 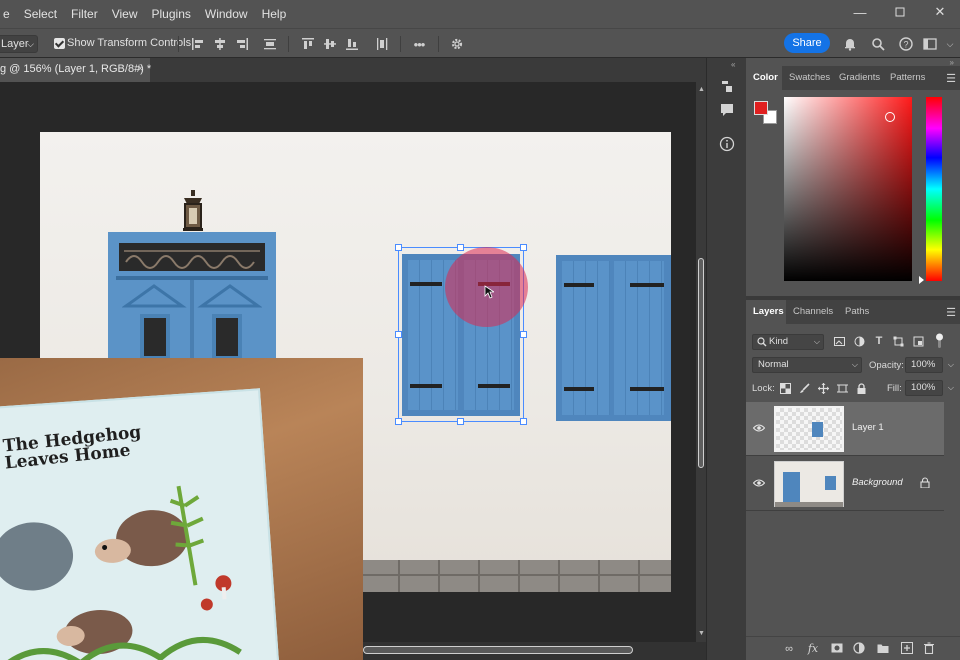 I want to click on hue-slider, so click(x=934, y=189).